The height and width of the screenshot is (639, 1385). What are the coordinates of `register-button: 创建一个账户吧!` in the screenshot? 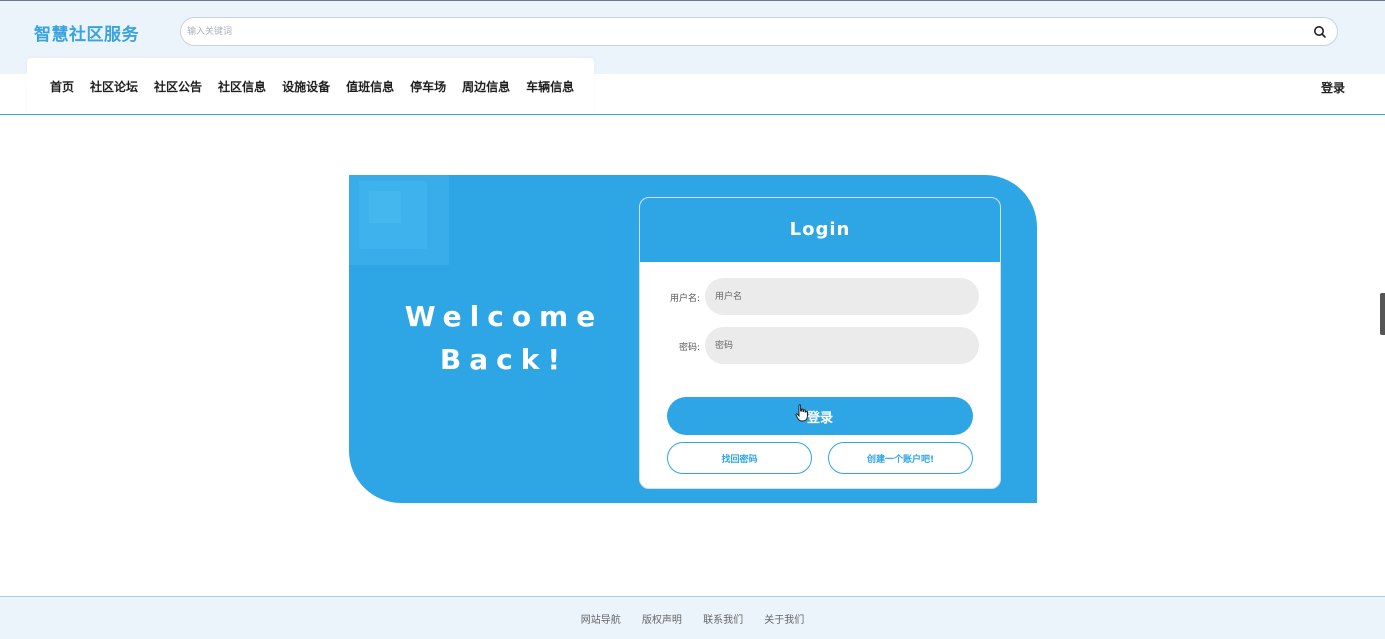 It's located at (900, 458).